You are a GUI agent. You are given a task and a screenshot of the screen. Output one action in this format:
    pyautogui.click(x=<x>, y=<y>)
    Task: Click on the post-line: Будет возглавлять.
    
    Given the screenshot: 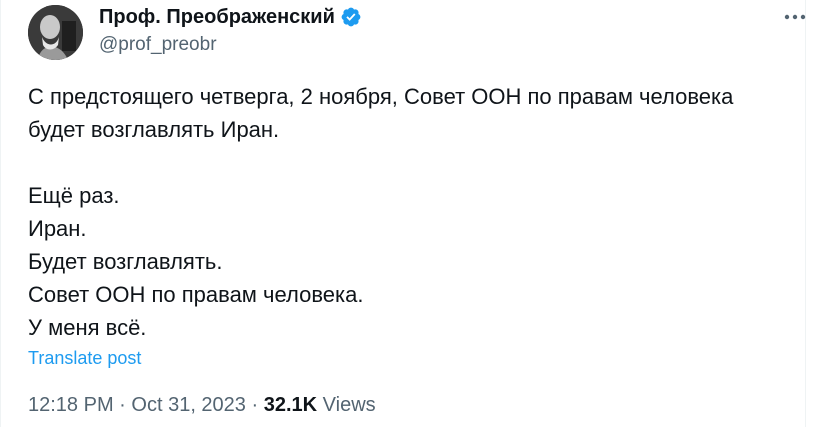 What is the action you would take?
    pyautogui.click(x=125, y=261)
    